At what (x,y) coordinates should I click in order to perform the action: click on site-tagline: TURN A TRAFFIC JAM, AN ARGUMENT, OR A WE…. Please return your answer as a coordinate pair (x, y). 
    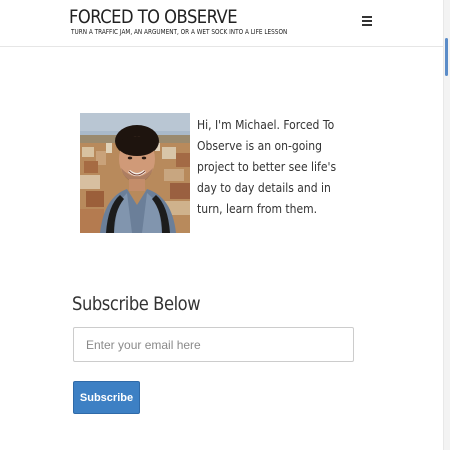
    Looking at the image, I should click on (179, 32).